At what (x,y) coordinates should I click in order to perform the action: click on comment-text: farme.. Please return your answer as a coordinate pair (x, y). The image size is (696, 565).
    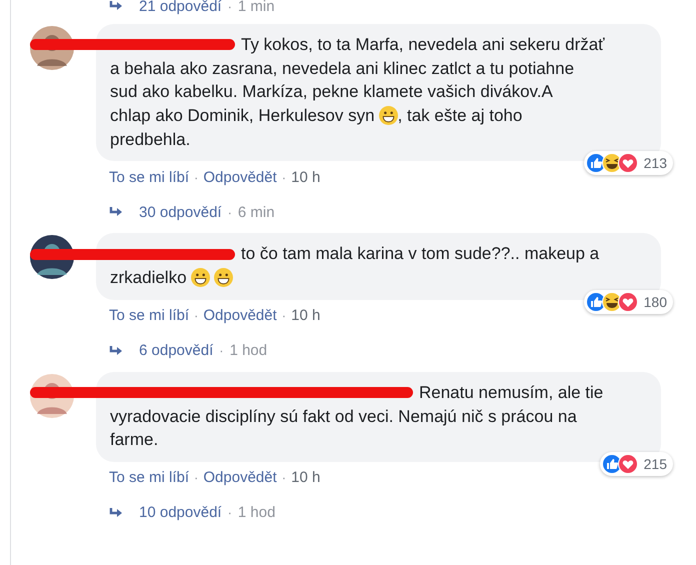
    Looking at the image, I should click on (134, 440).